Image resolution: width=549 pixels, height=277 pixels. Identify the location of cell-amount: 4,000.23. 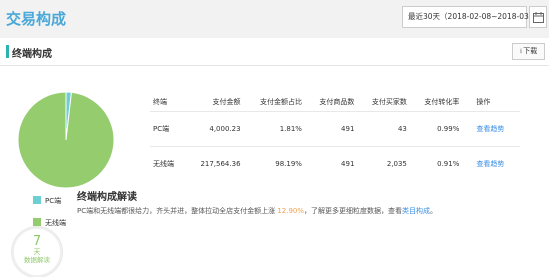
(214, 128).